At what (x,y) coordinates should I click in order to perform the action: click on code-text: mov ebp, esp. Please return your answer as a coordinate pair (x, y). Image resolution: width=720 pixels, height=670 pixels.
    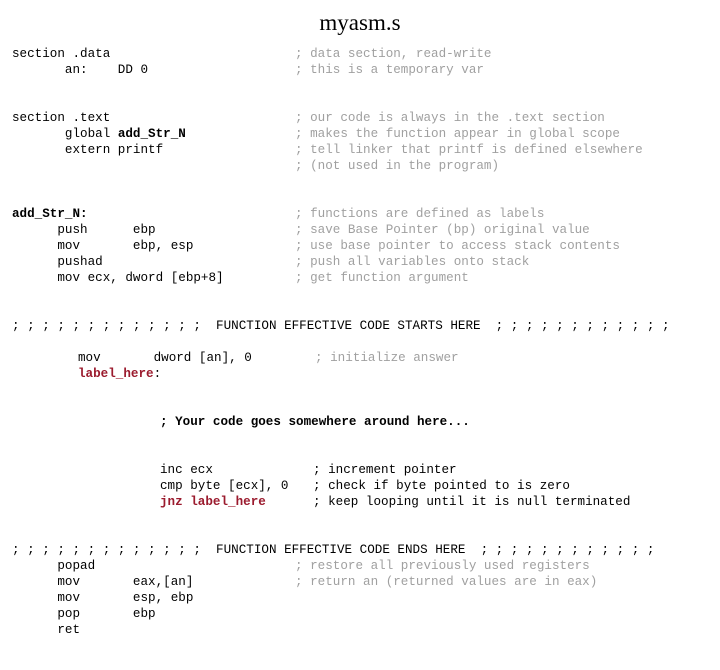
    Looking at the image, I should click on (103, 246).